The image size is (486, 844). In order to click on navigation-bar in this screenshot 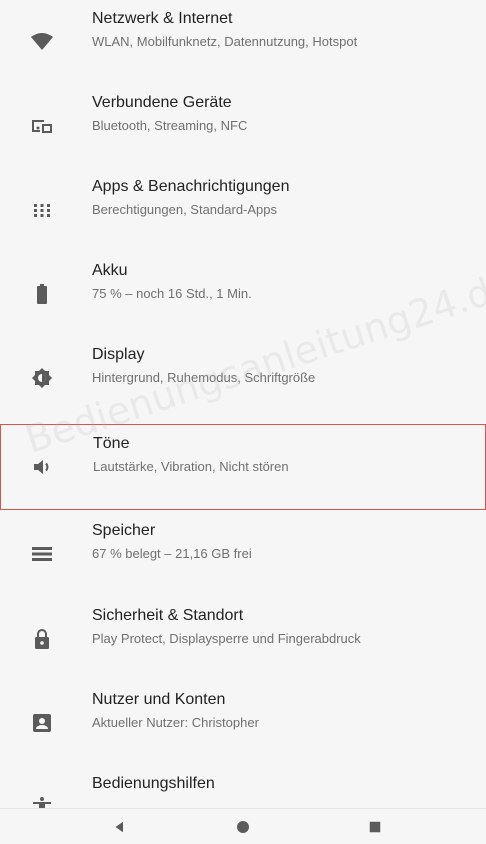, I will do `click(243, 826)`.